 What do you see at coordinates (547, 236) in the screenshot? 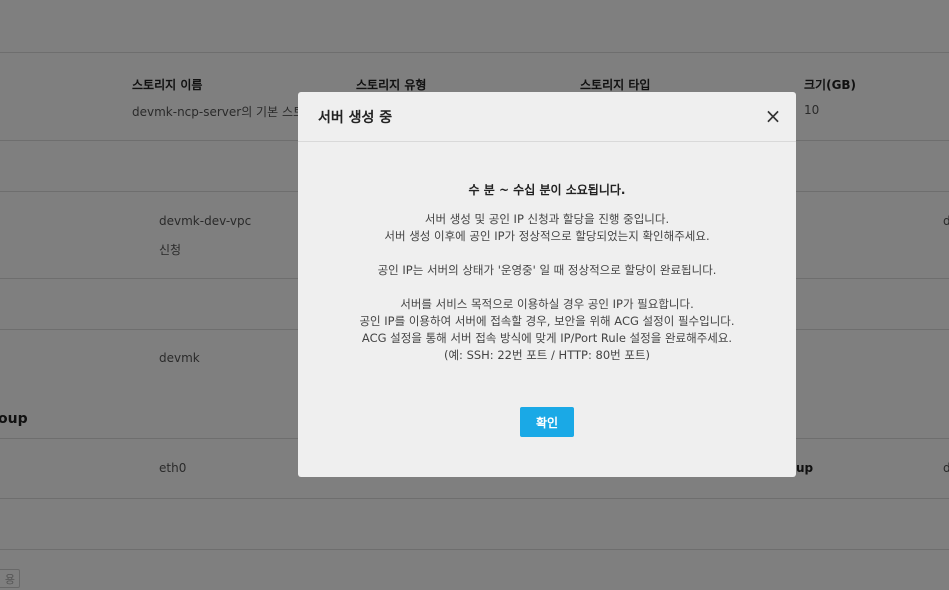
I see `paragraph-line: 서버 생성 이후에 공인 IP가 정상적으로 할당되었는지 확인해주세요.` at bounding box center [547, 236].